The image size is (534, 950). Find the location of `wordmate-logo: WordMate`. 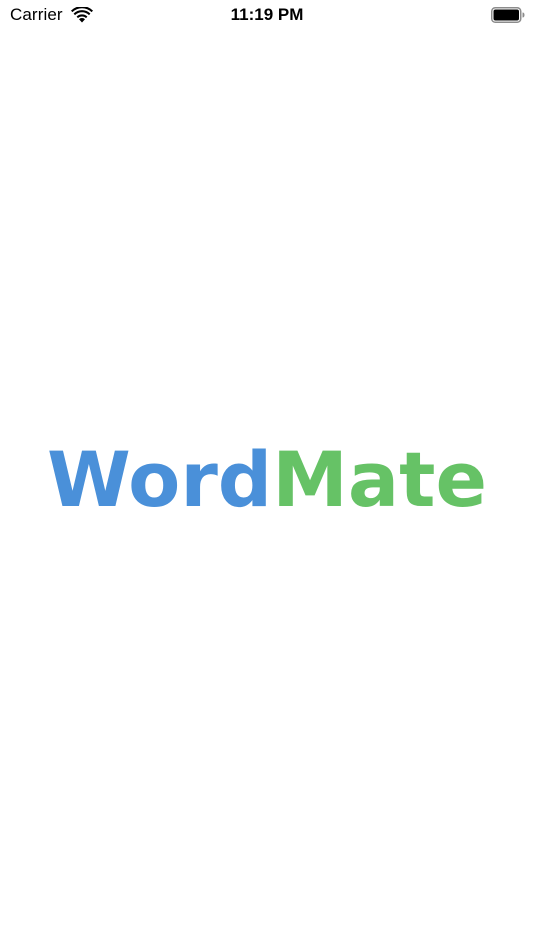

wordmate-logo: WordMate is located at coordinates (267, 479).